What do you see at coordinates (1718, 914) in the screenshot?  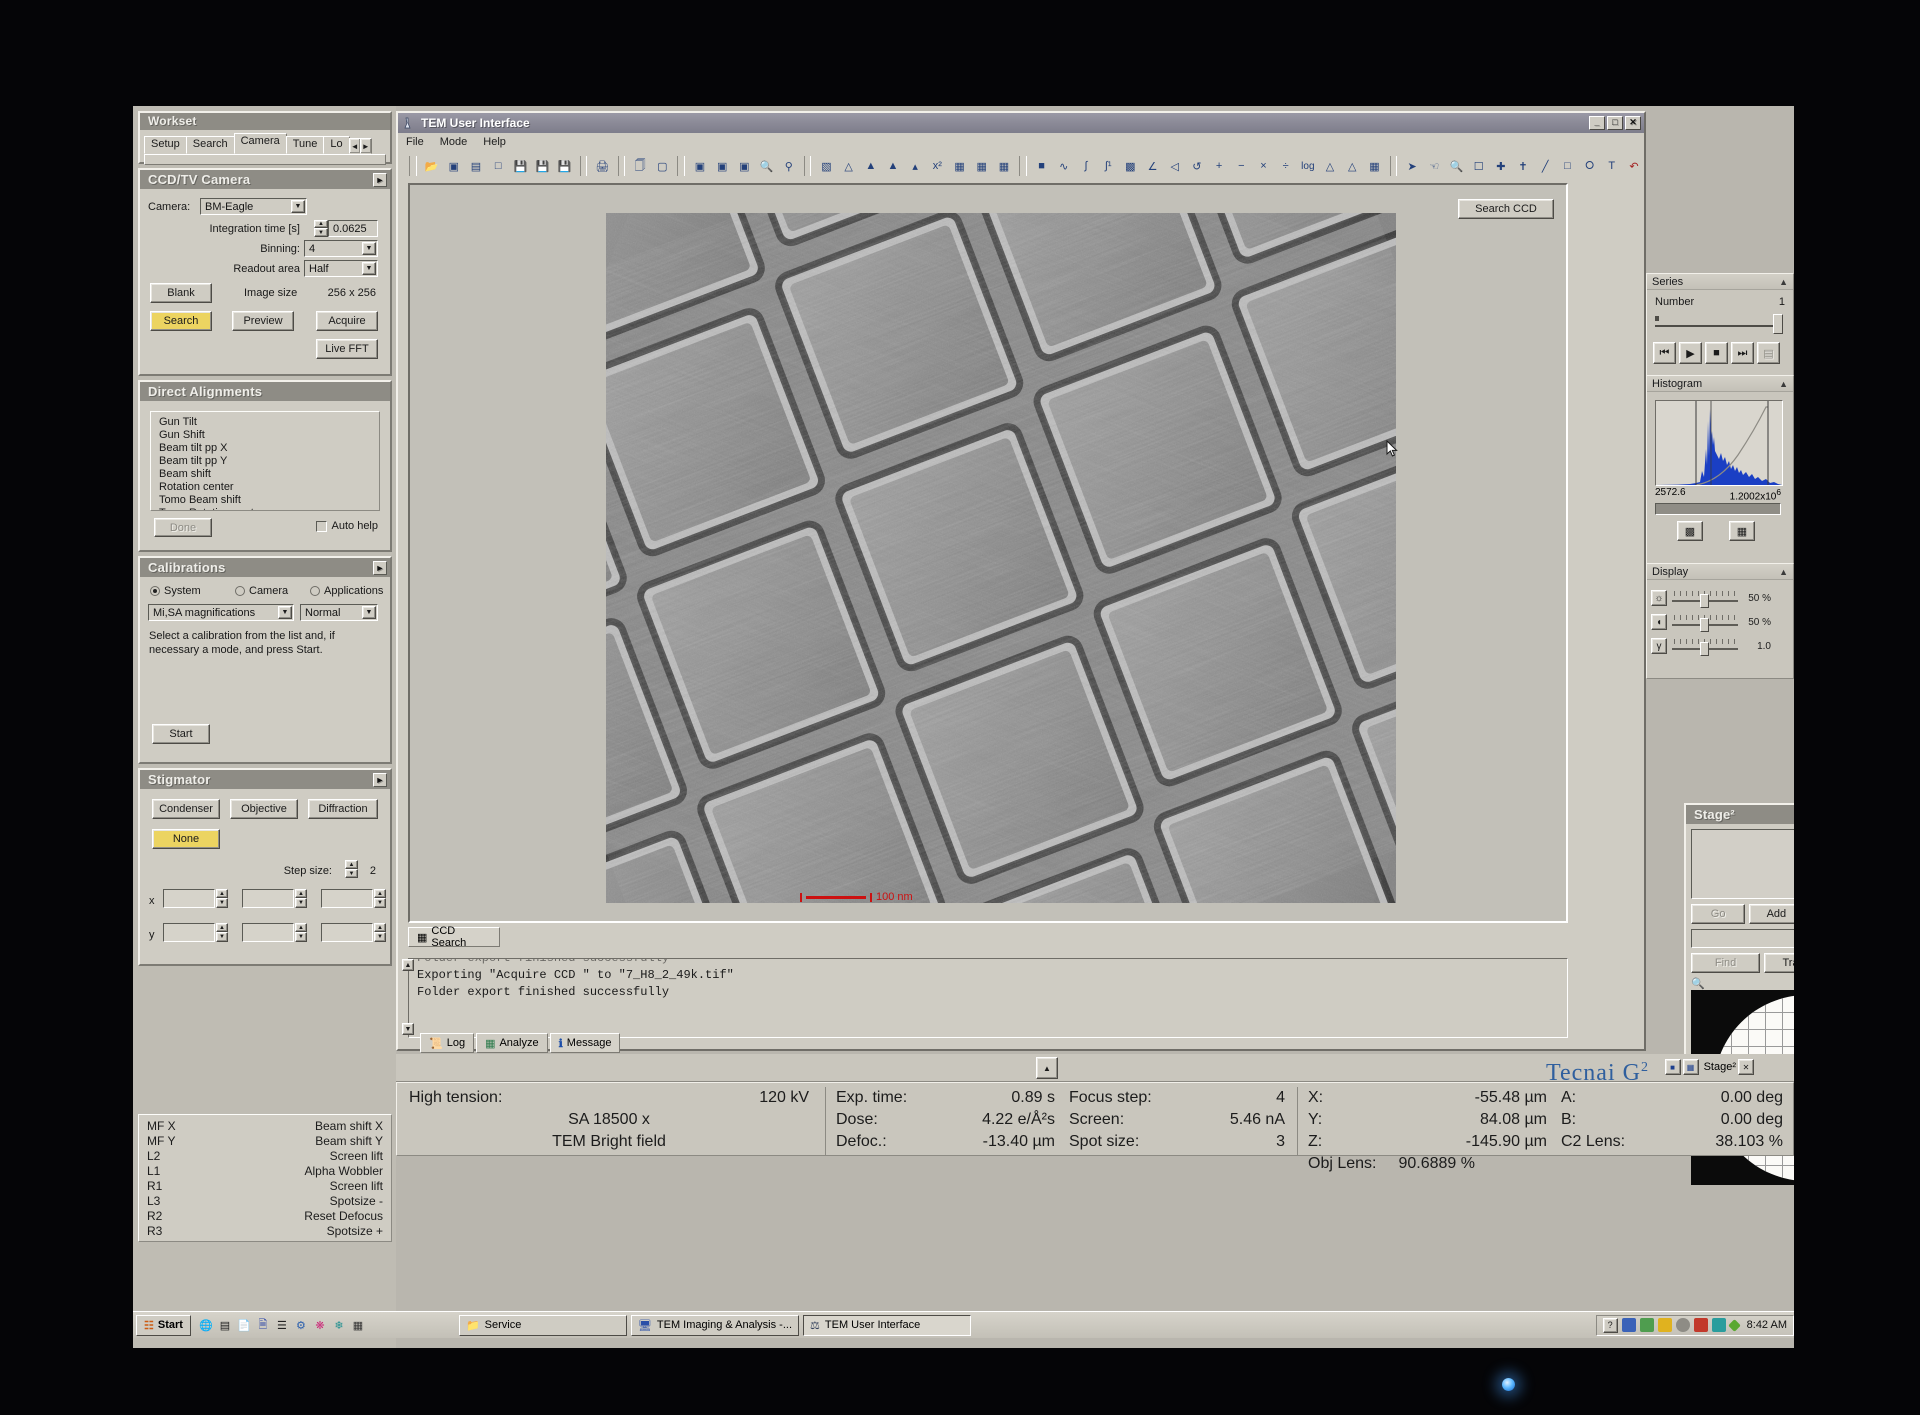 I see `stage-go-button: Go` at bounding box center [1718, 914].